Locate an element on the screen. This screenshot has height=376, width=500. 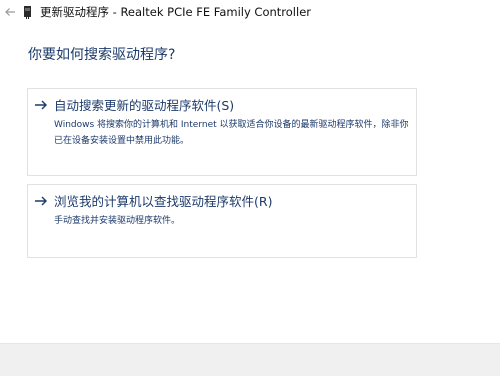
back-button is located at coordinates (10, 12).